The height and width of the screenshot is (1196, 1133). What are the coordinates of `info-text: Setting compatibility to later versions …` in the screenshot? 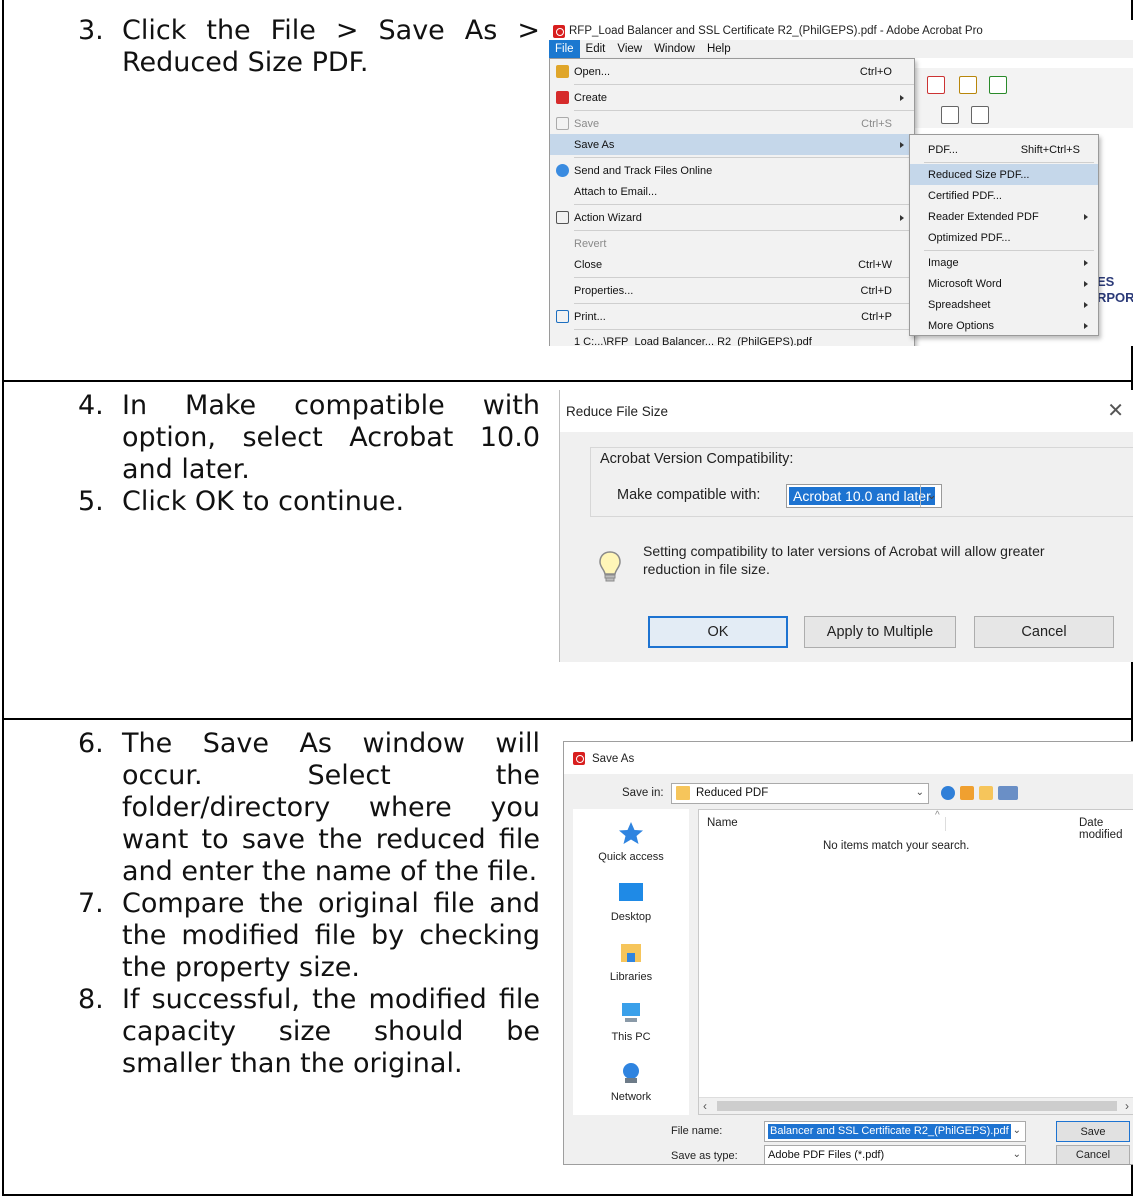 It's located at (844, 560).